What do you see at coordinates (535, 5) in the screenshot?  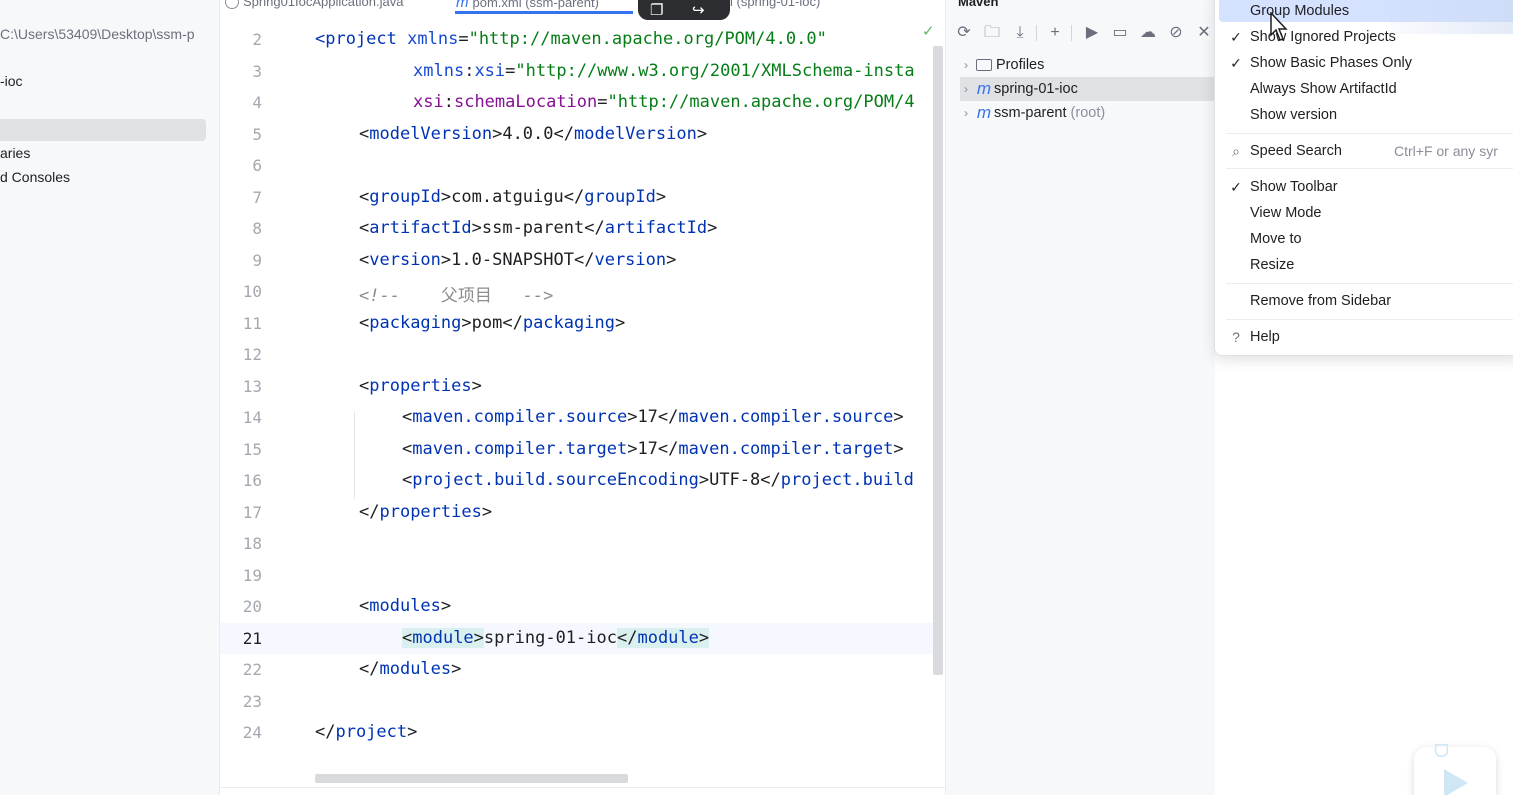 I see `tab-label: pom.xml (ssm-parent)` at bounding box center [535, 5].